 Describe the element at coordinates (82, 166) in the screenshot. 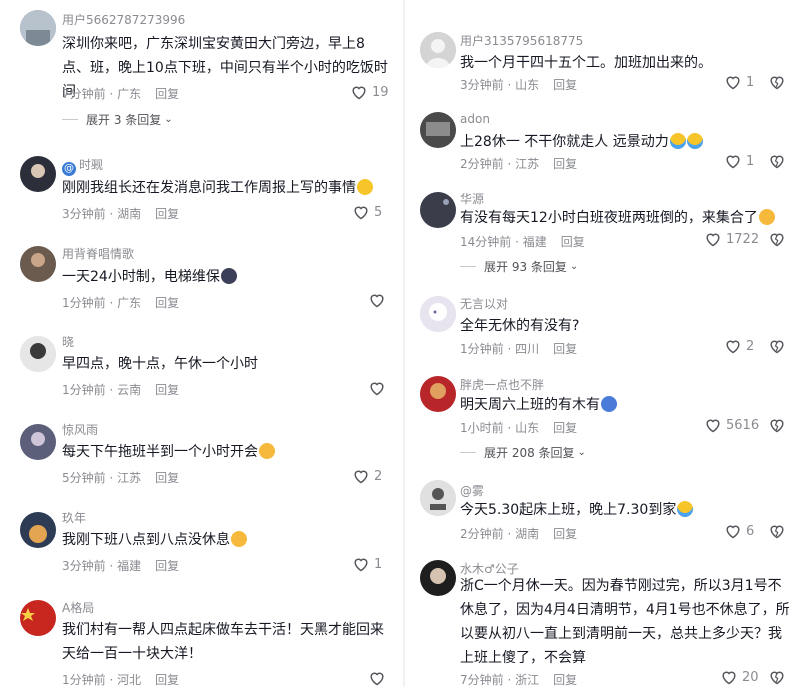

I see `username: @ 时觋` at that location.